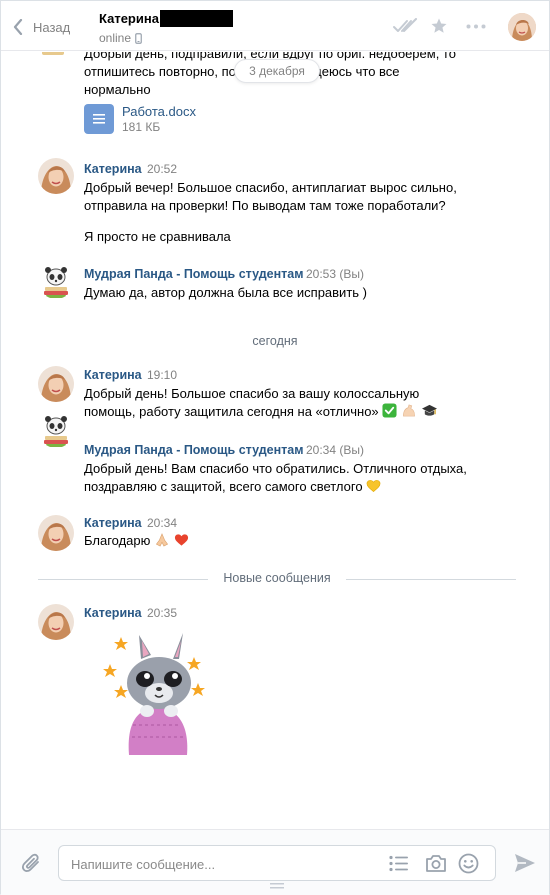 This screenshot has height=895, width=550. I want to click on attachment-size: 181 КБ, so click(141, 127).